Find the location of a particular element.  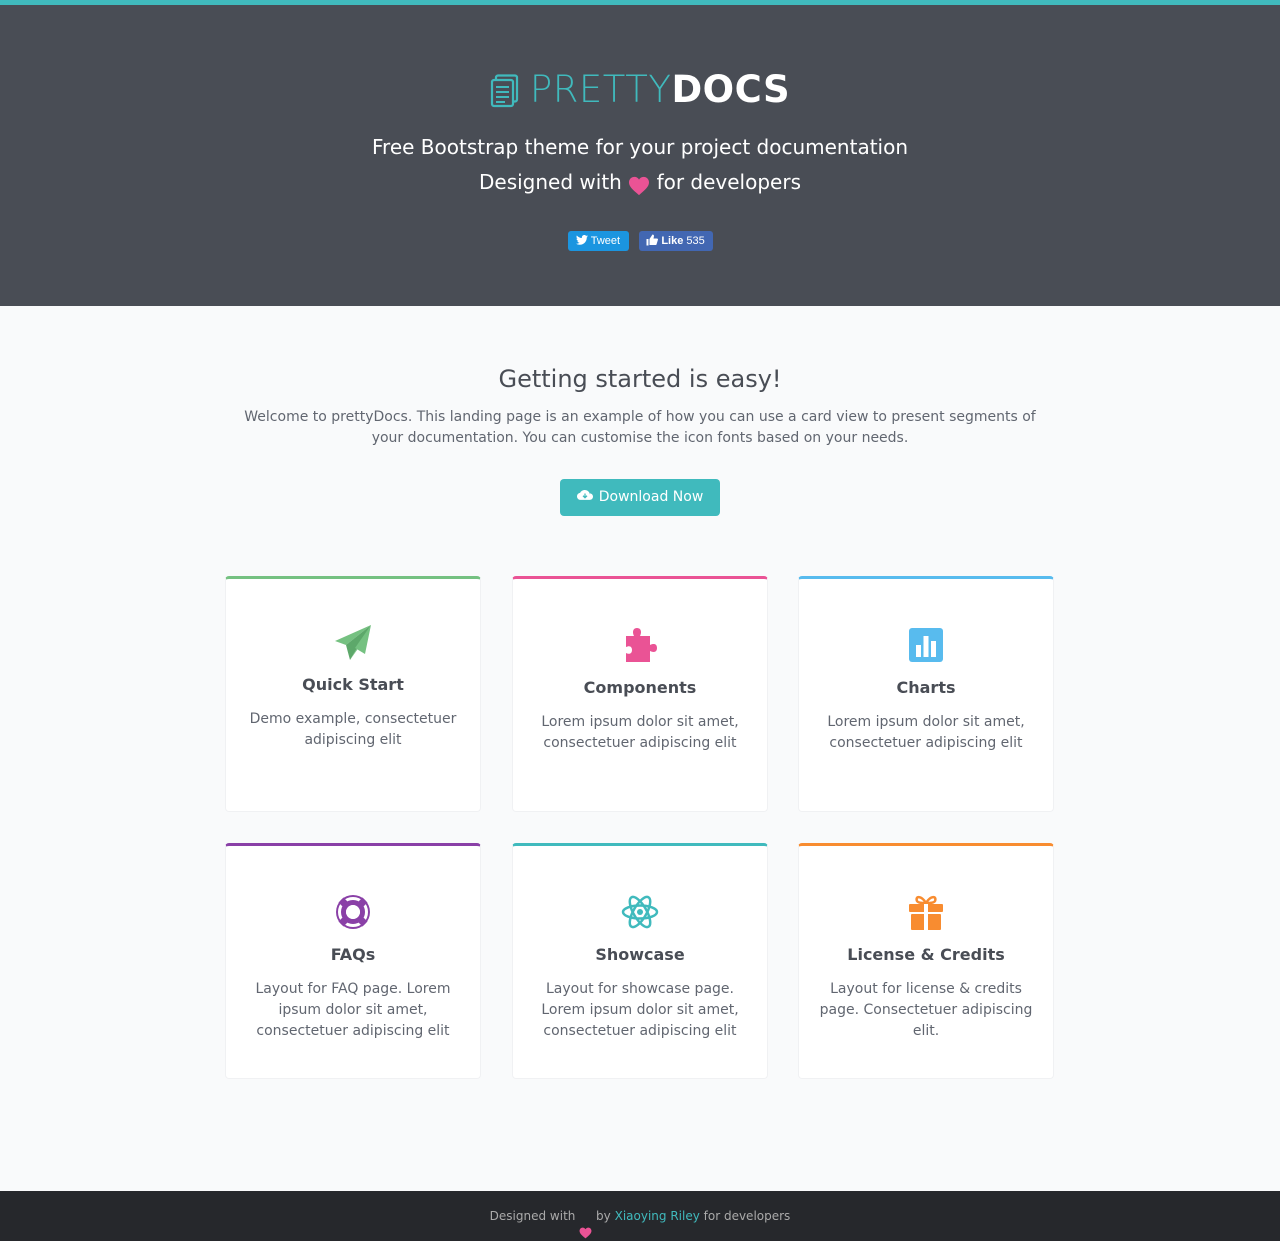

card-title: FAQs is located at coordinates (353, 954).